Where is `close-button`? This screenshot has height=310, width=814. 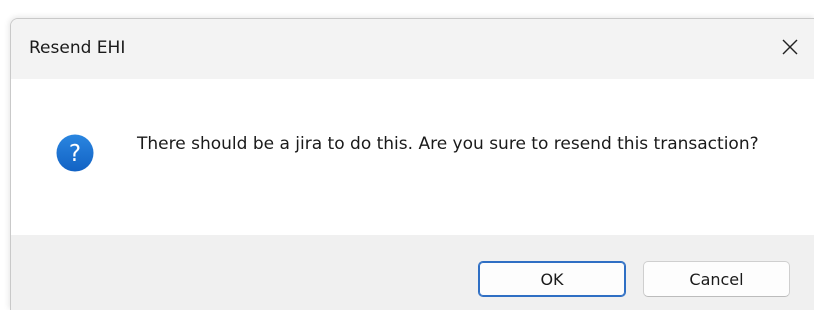
close-button is located at coordinates (789, 47).